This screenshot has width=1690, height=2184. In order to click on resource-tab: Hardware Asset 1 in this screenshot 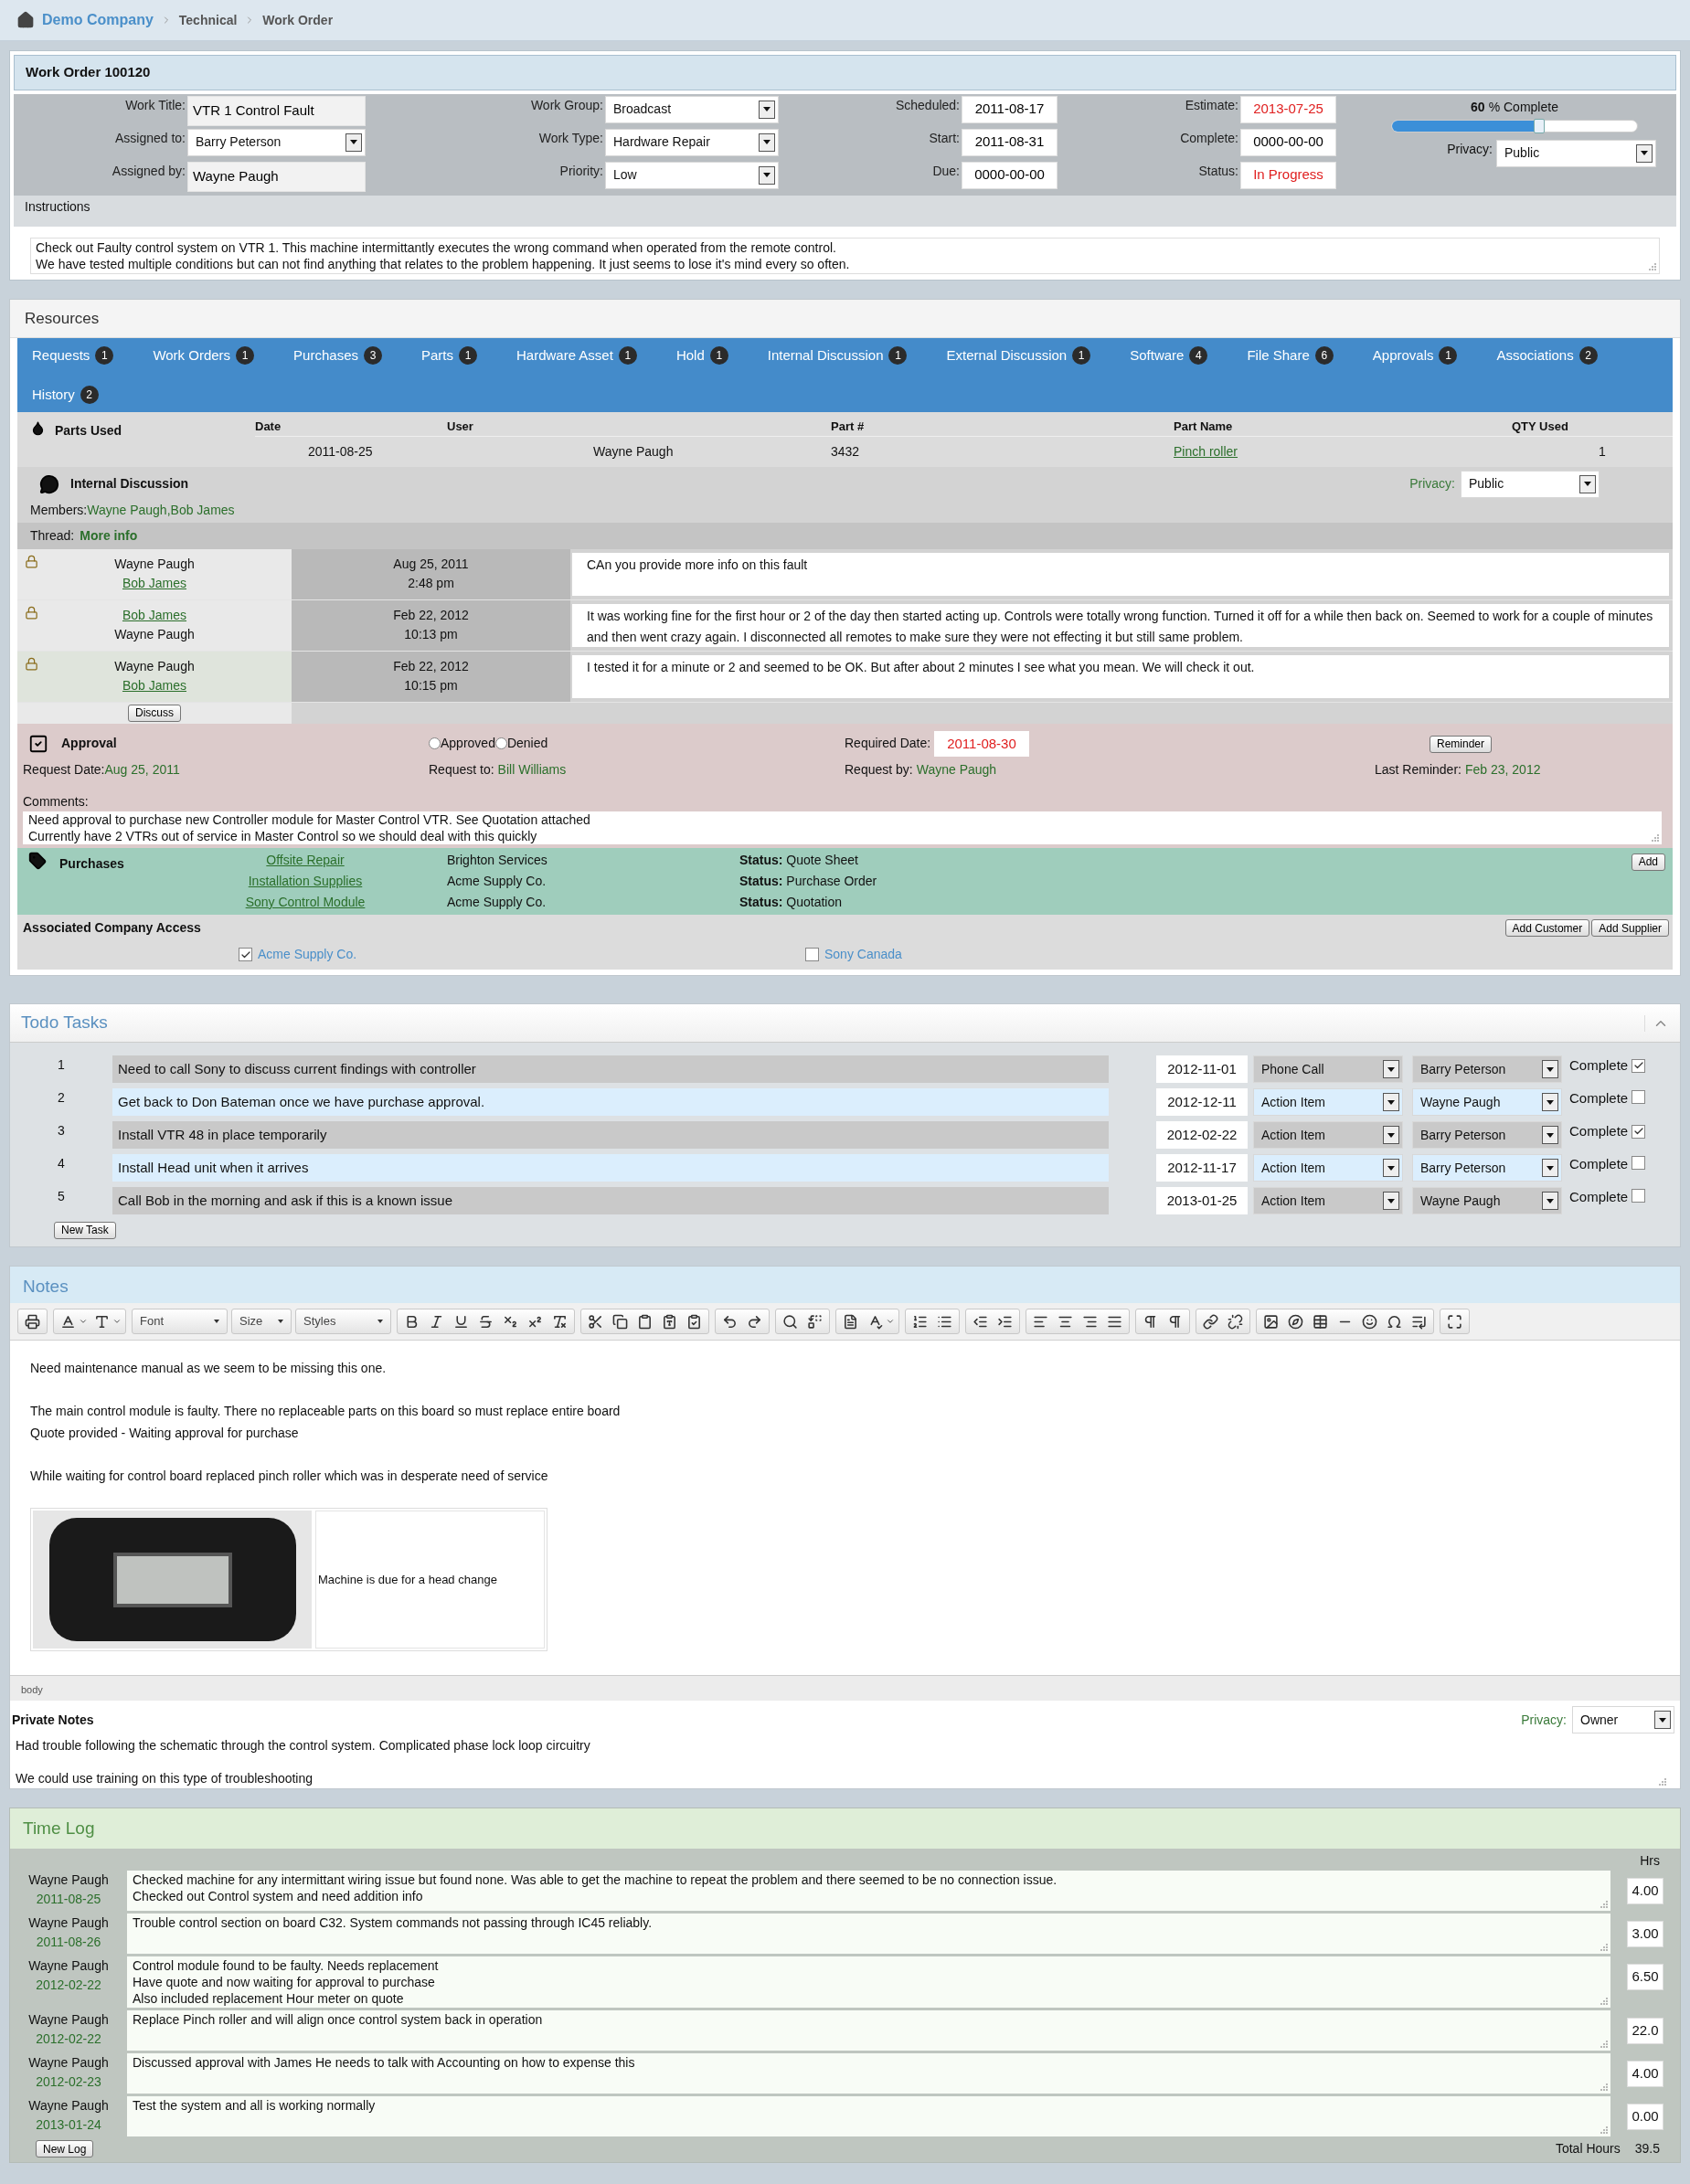, I will do `click(577, 356)`.